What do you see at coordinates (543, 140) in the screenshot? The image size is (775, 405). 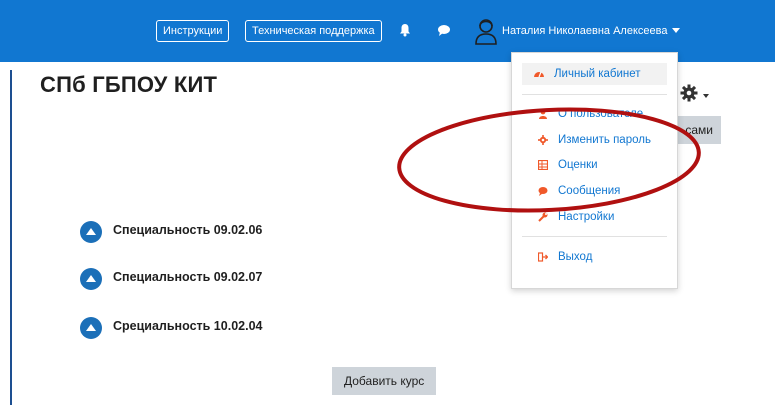 I see `cog-icon` at bounding box center [543, 140].